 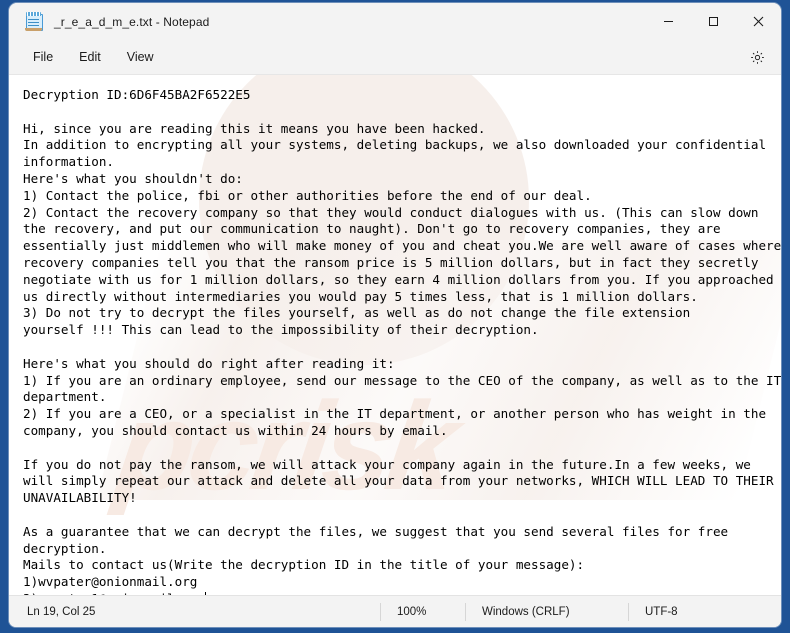 I want to click on menu-item-file: File, so click(x=43, y=57).